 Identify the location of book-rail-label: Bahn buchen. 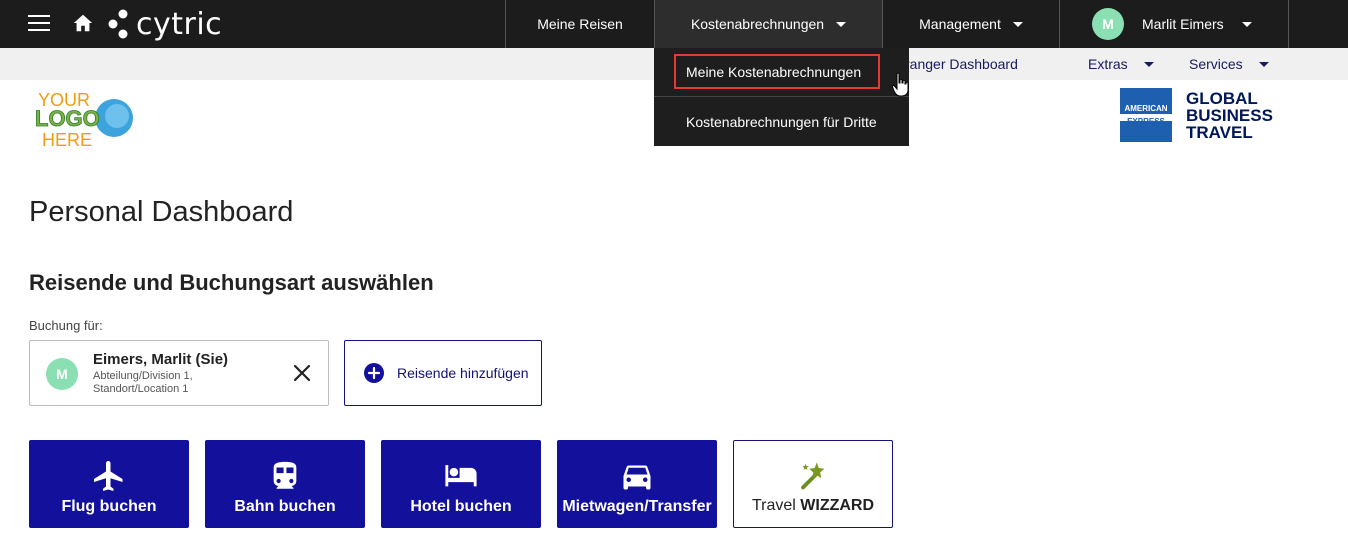
(285, 506).